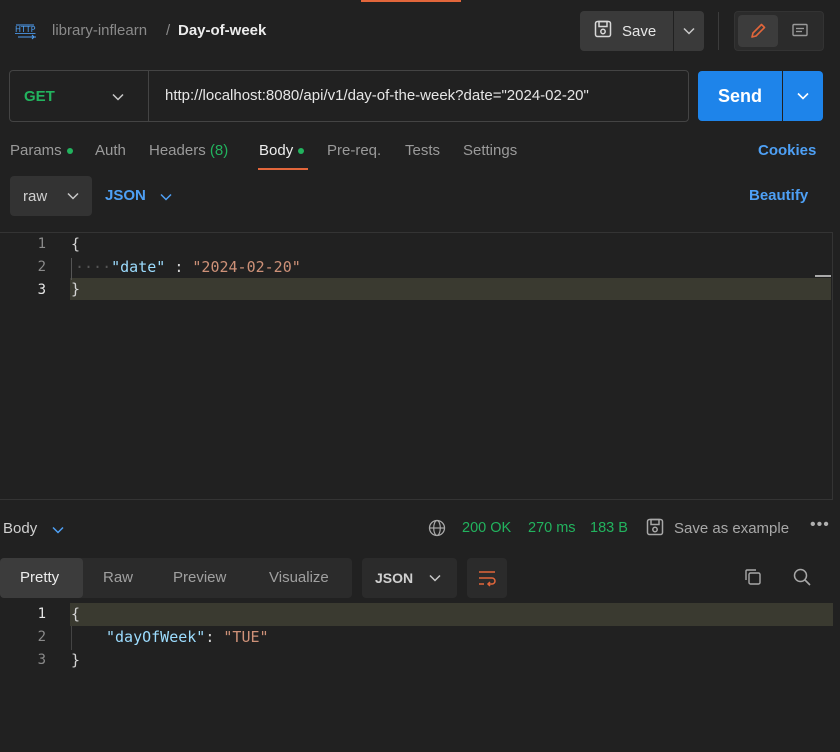 This screenshot has height=752, width=840. What do you see at coordinates (740, 96) in the screenshot?
I see `send-button: Send` at bounding box center [740, 96].